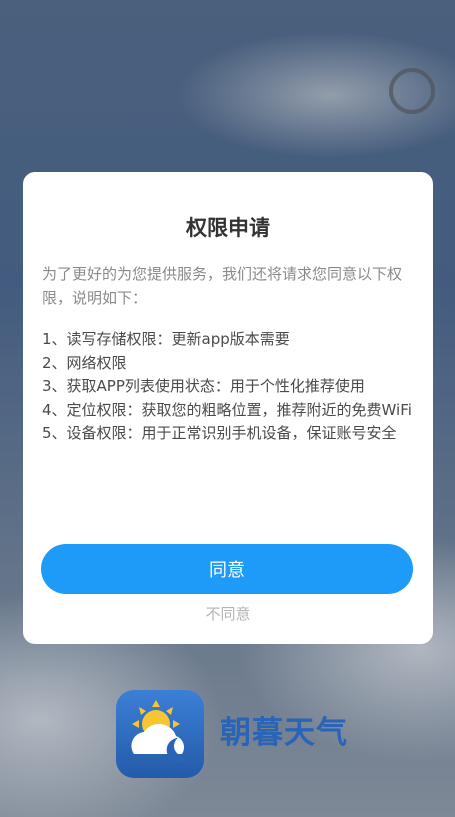 The width and height of the screenshot is (455, 817). I want to click on agree-button: 同意, so click(227, 569).